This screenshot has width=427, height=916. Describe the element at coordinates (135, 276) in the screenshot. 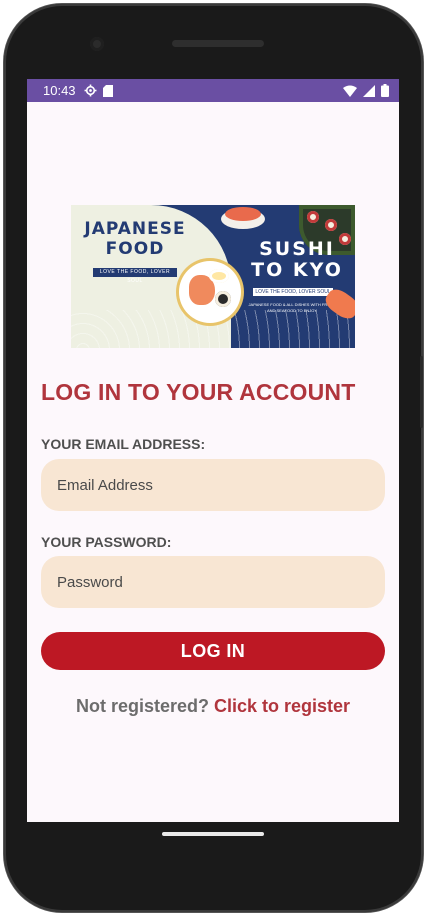

I see `banner-left-tagline: LOVE THE FOOD, LOVER SOUL` at that location.